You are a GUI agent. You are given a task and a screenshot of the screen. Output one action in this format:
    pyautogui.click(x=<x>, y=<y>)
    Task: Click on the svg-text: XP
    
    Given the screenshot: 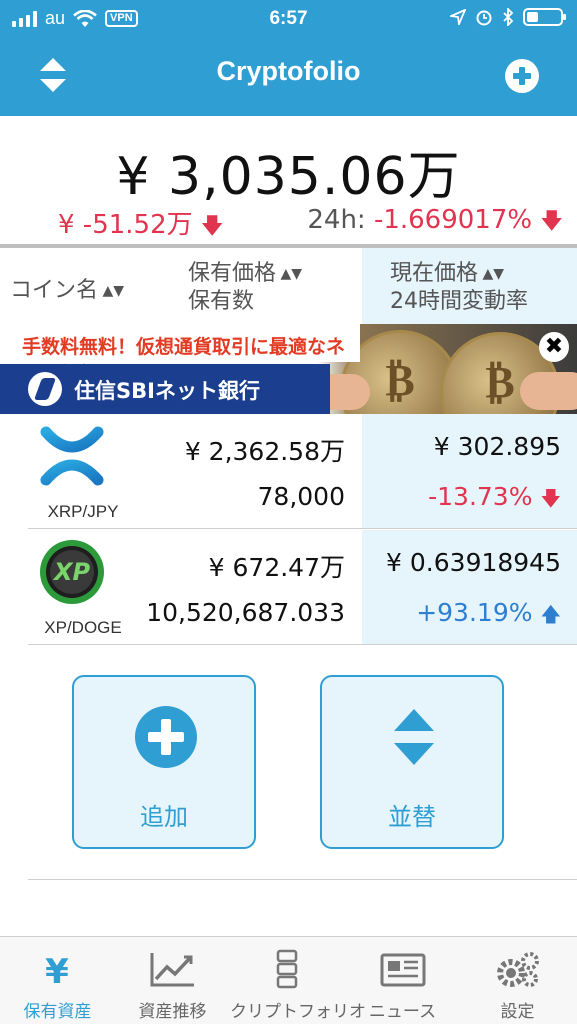 What is the action you would take?
    pyautogui.click(x=71, y=572)
    